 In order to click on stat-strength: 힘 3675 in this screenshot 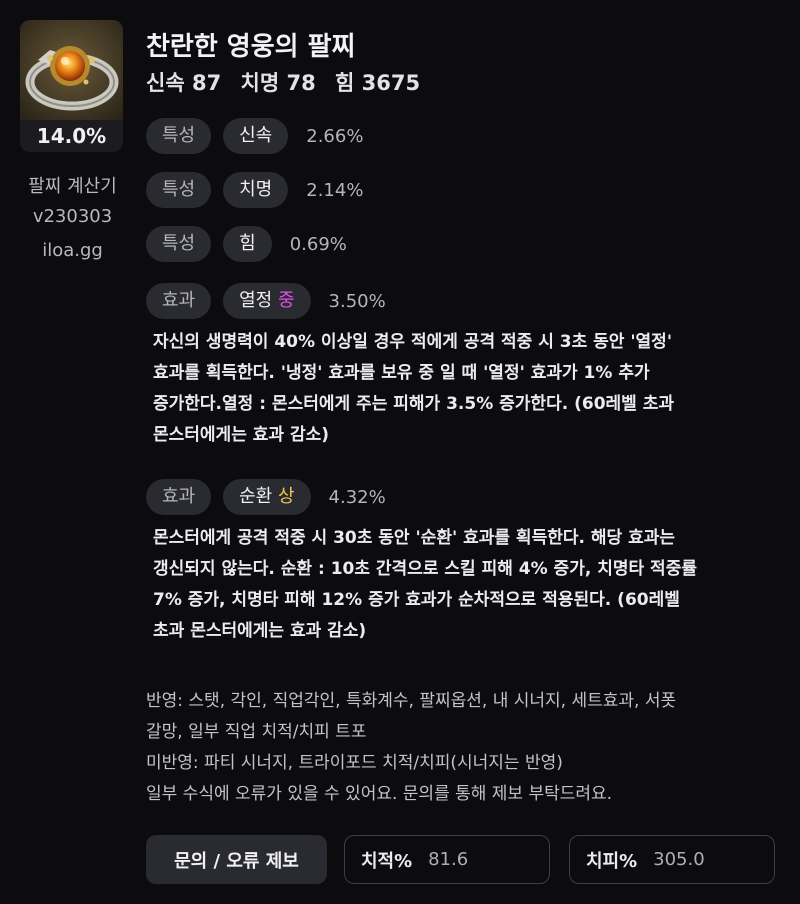, I will do `click(378, 83)`.